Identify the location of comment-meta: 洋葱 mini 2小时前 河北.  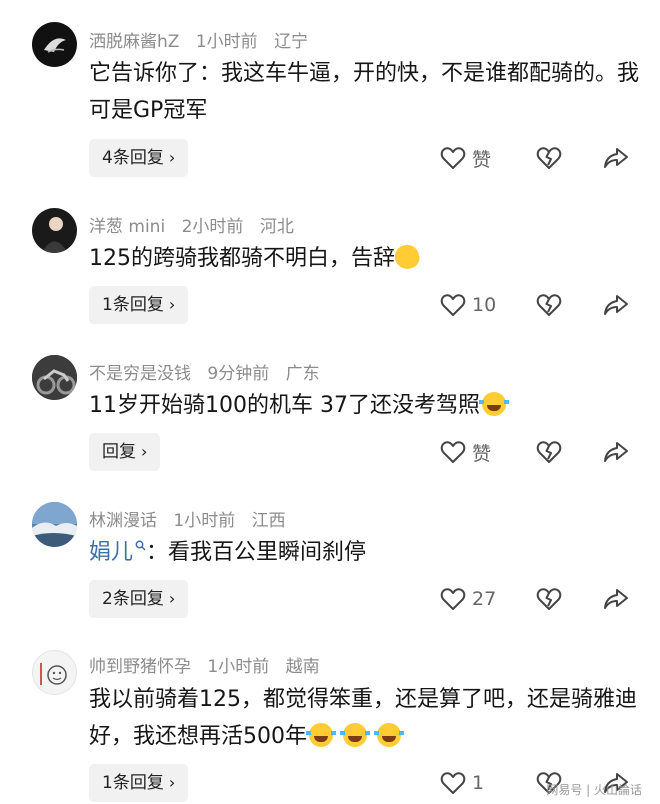
(197, 224).